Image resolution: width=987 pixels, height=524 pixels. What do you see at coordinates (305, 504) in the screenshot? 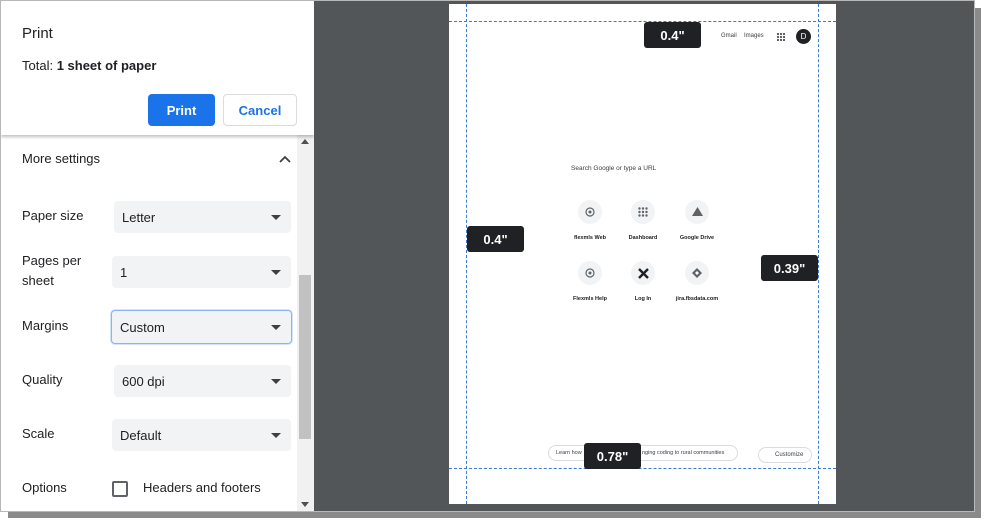
I see `scroll-down-arrow-icon` at bounding box center [305, 504].